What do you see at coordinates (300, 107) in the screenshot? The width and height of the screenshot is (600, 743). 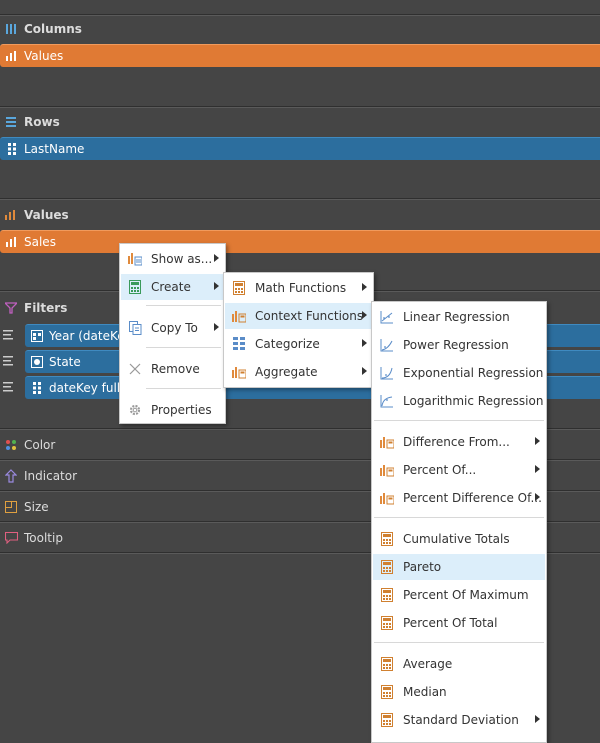 I see `divider` at bounding box center [300, 107].